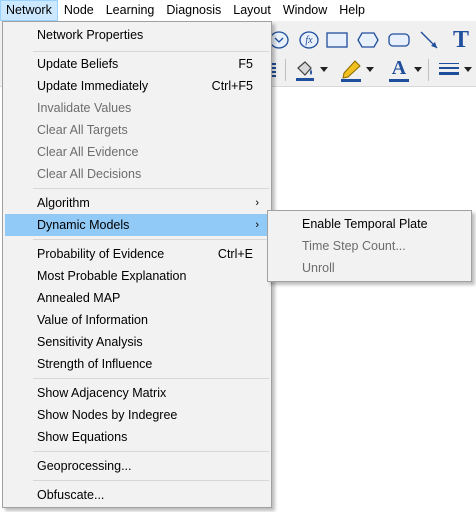 The image size is (476, 512). Describe the element at coordinates (137, 130) in the screenshot. I see `menu-item-clear-all-targets: Clear All Targets` at that location.